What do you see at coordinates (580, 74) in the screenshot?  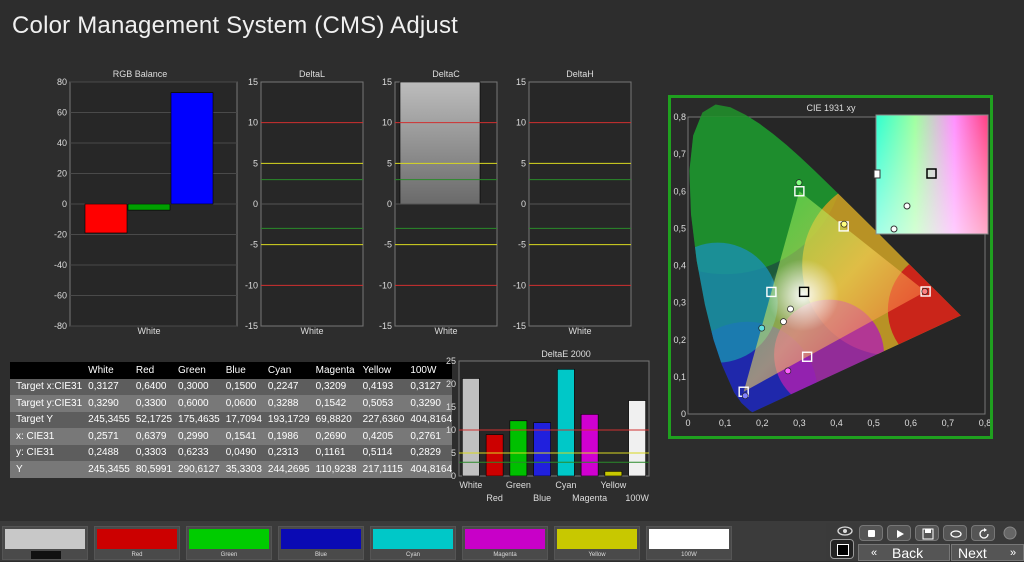 I see `chart-title: DeltaH` at bounding box center [580, 74].